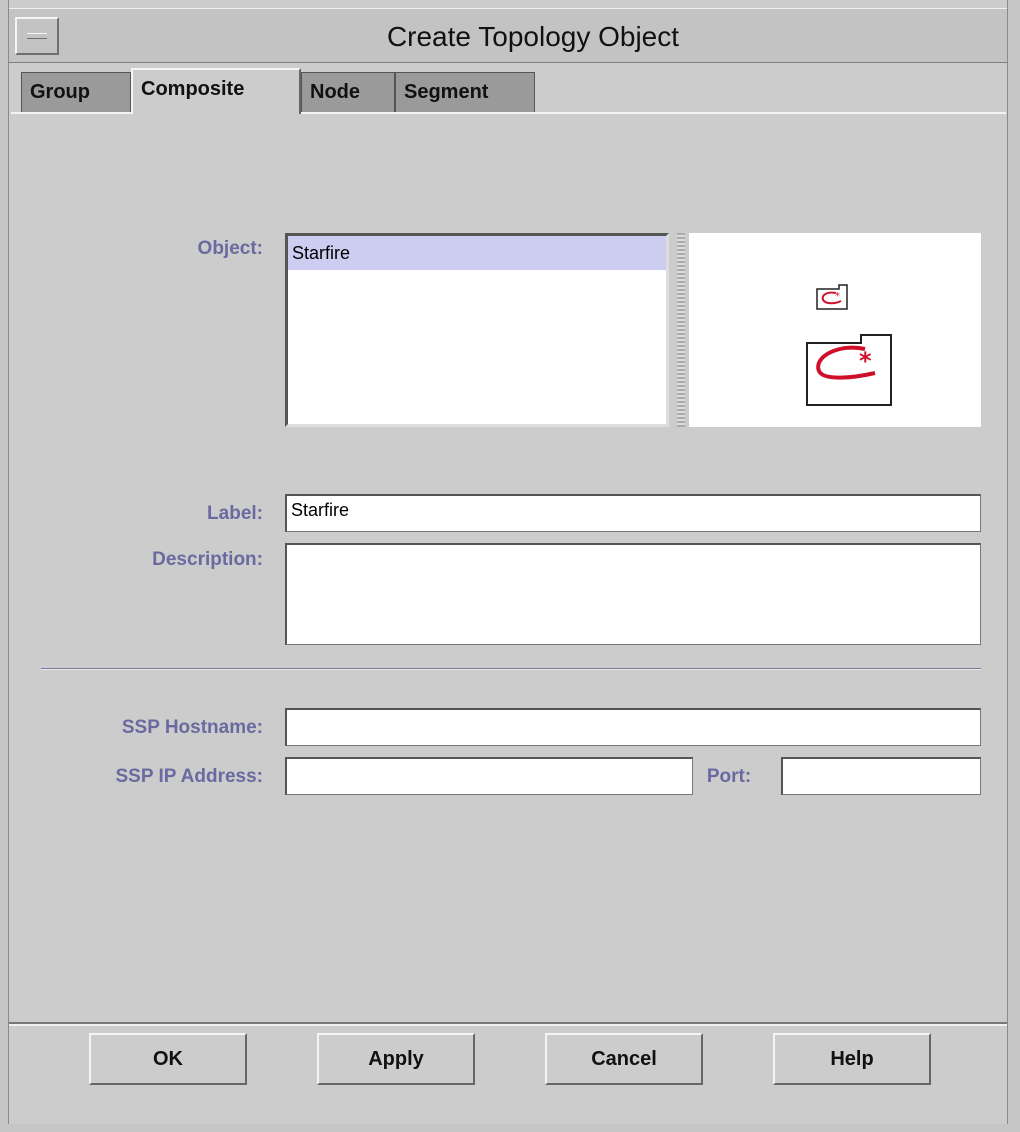 This screenshot has height=1132, width=1020. Describe the element at coordinates (192, 727) in the screenshot. I see `ssp-hostname-label: SSP Hostname:` at that location.